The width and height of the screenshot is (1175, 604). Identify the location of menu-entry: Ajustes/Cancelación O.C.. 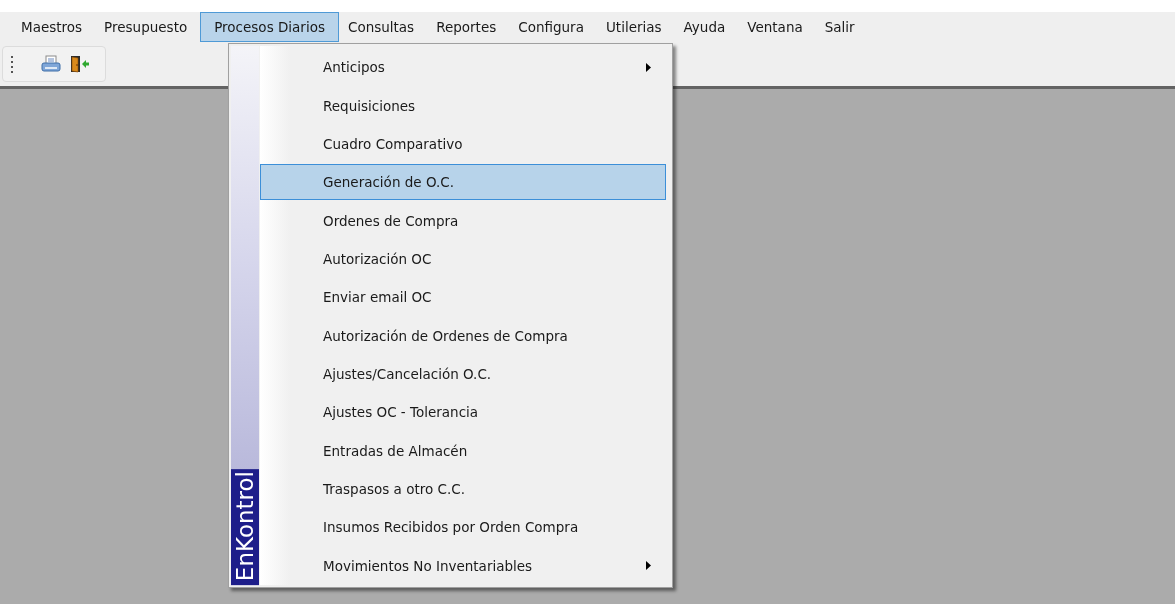
(463, 374).